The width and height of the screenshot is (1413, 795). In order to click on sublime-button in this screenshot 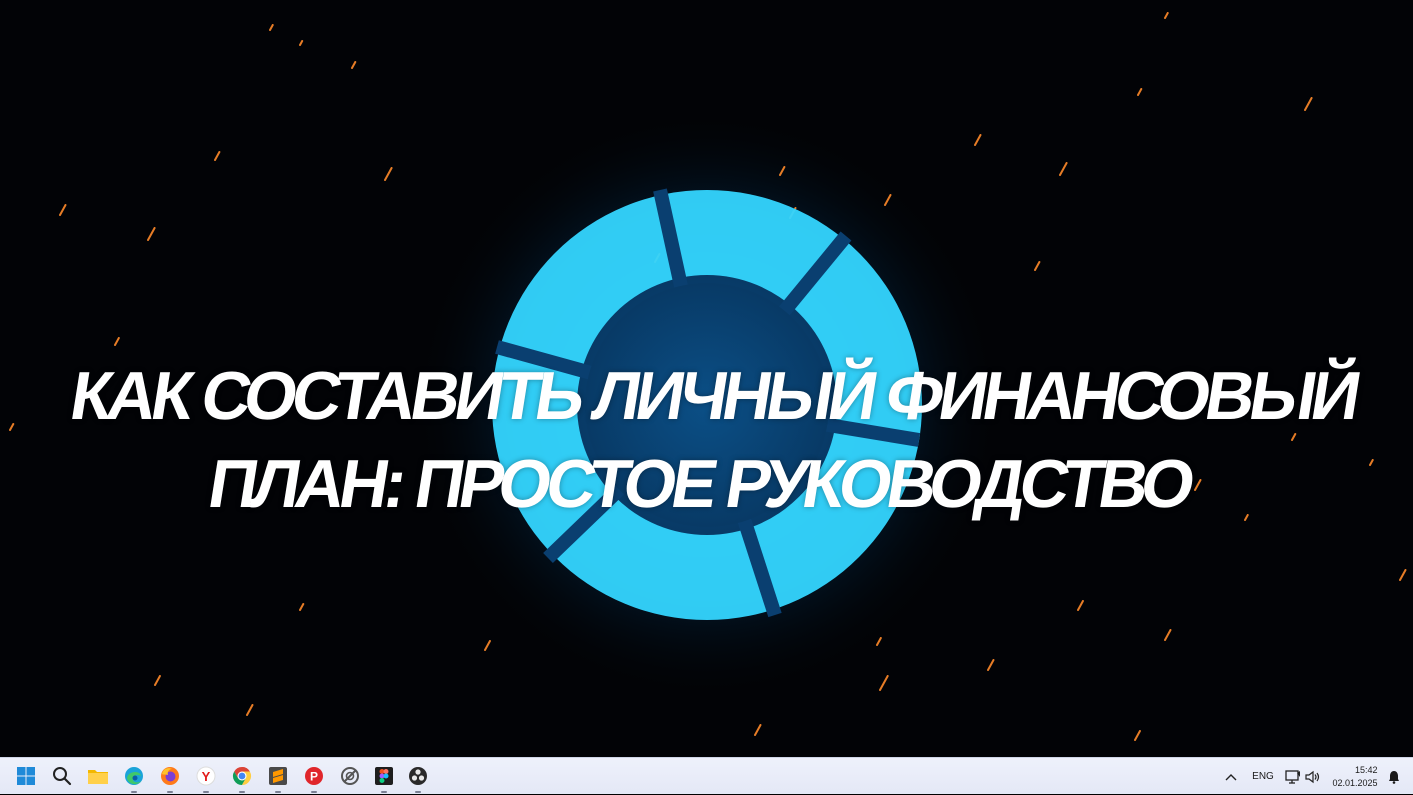, I will do `click(278, 777)`.